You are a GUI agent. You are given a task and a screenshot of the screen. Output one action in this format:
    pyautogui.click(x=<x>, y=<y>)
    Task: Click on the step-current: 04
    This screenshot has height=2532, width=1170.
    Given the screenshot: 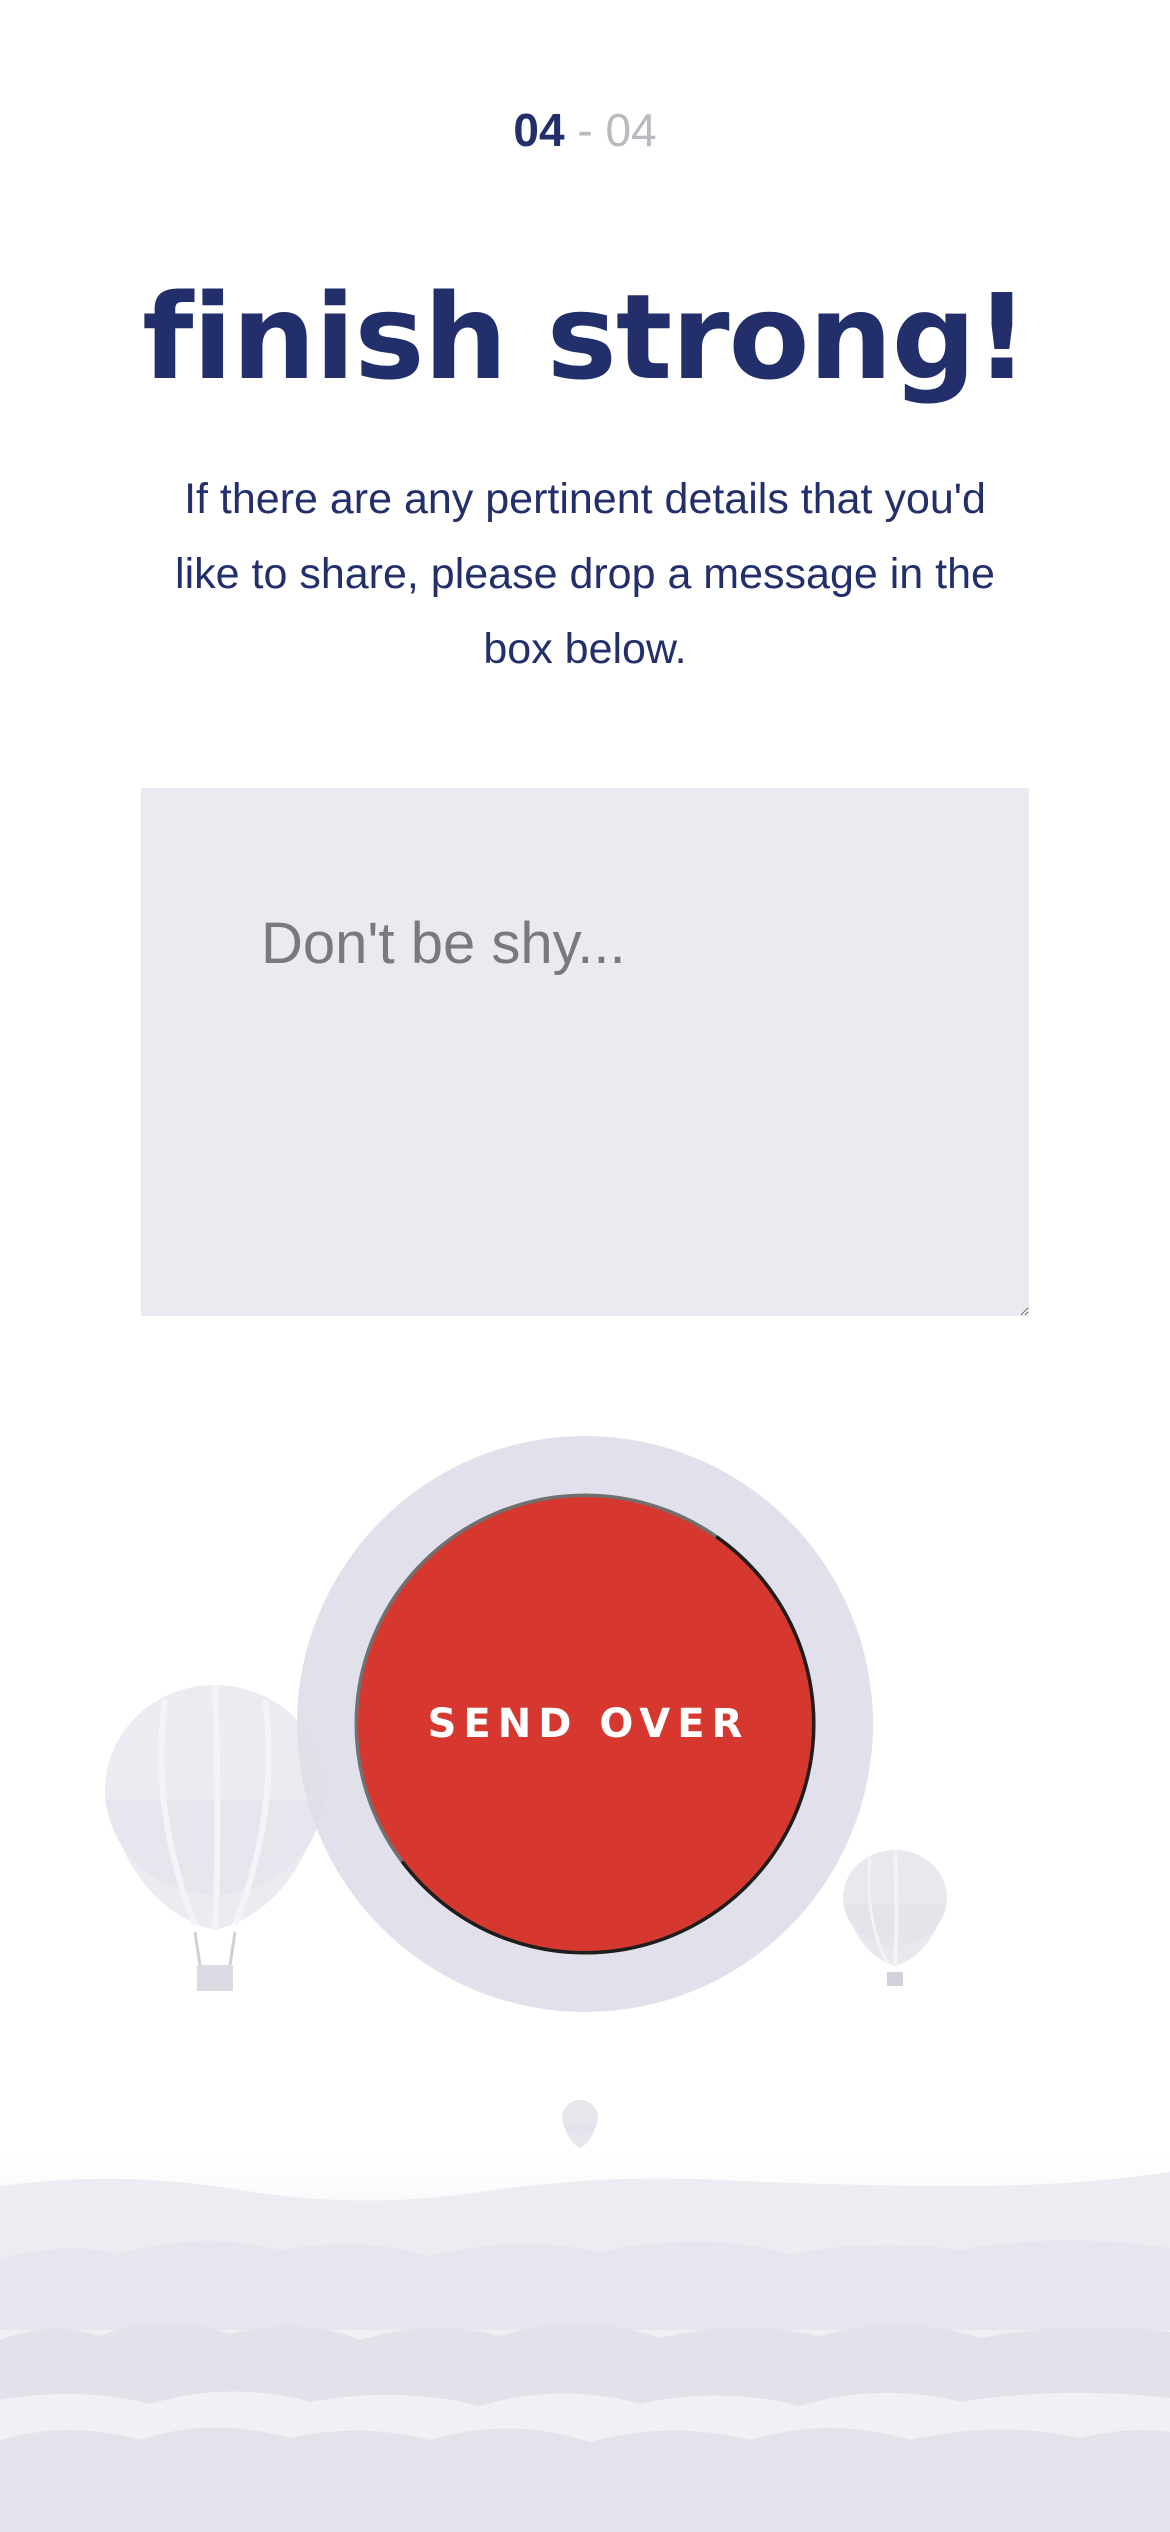 What is the action you would take?
    pyautogui.click(x=539, y=130)
    